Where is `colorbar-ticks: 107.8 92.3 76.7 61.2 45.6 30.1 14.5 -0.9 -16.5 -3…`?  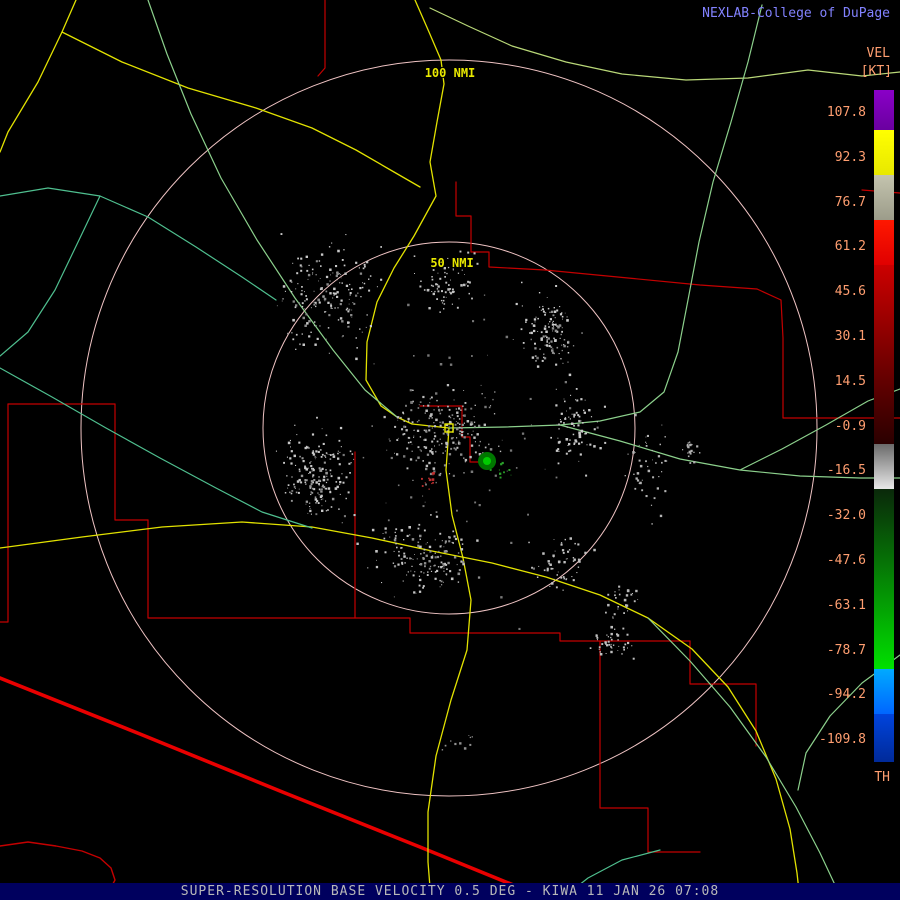
colorbar-ticks: 107.8 92.3 76.7 61.2 45.6 30.1 14.5 -0.9 -16.5 -3… is located at coordinates (831, 426).